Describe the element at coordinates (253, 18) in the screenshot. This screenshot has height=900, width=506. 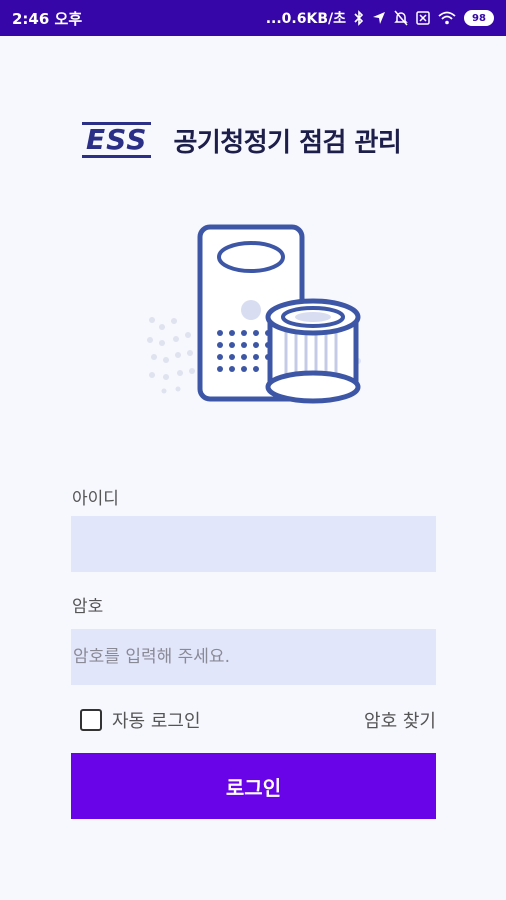
I see `status-bar: 2:46 오후 ...0.6KB/초 98` at that location.